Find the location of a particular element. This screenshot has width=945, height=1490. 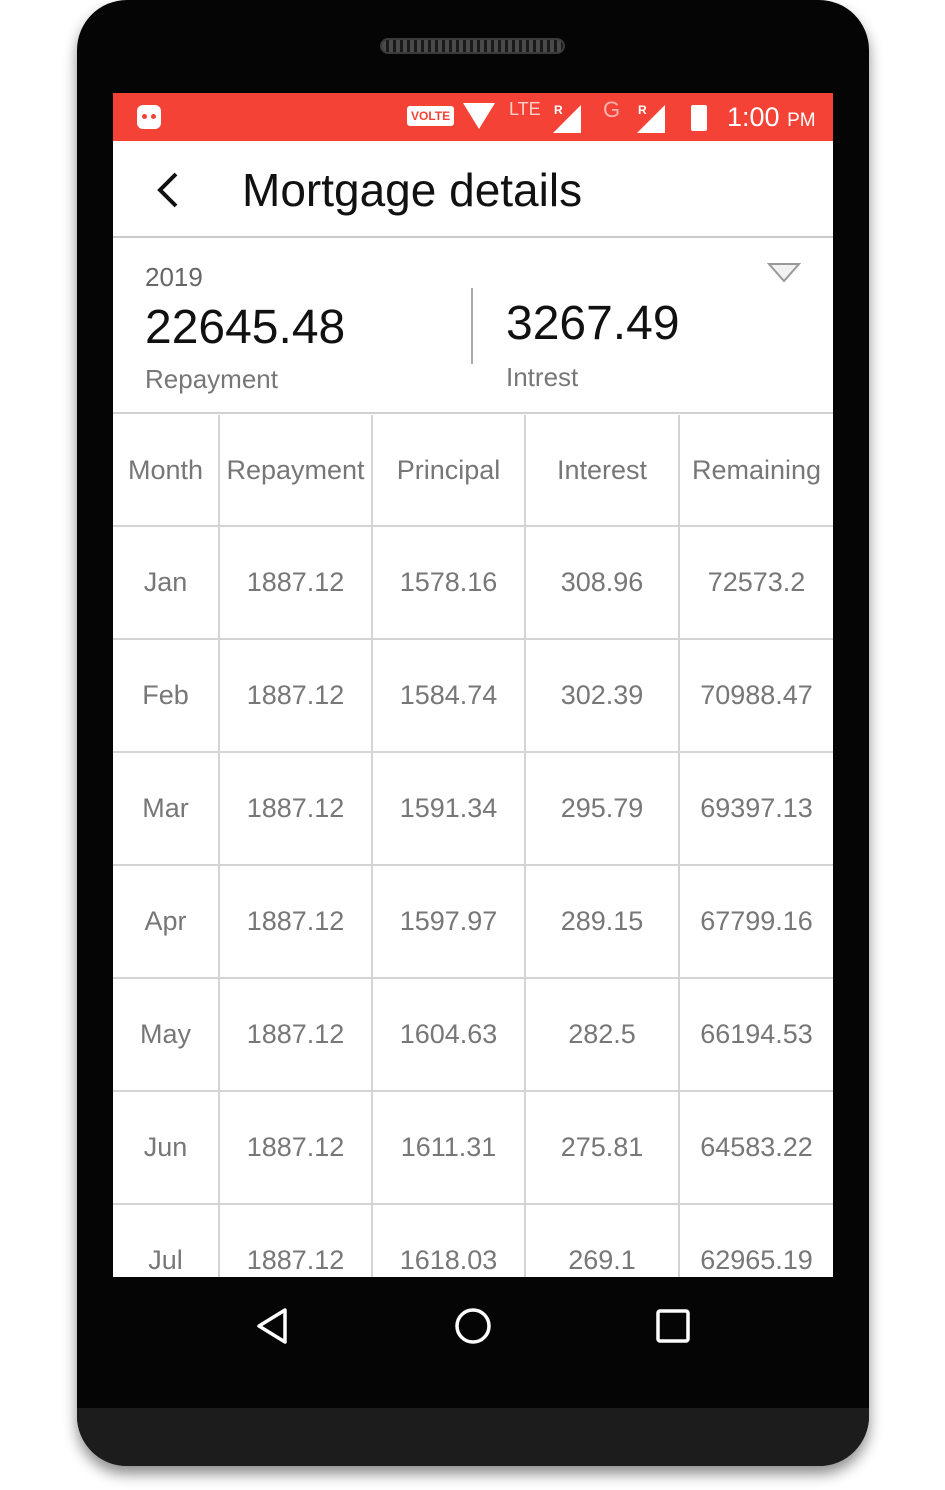

month-cell: Mar is located at coordinates (166, 808).